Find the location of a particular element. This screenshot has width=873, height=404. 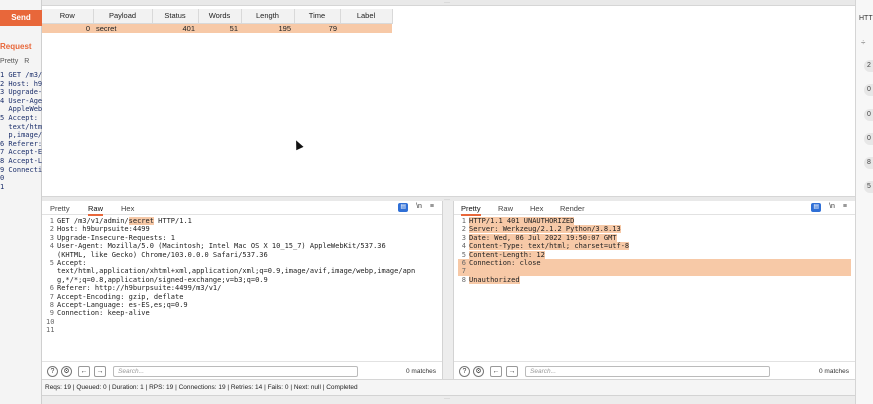

code-text: Unauthorized is located at coordinates (494, 279).